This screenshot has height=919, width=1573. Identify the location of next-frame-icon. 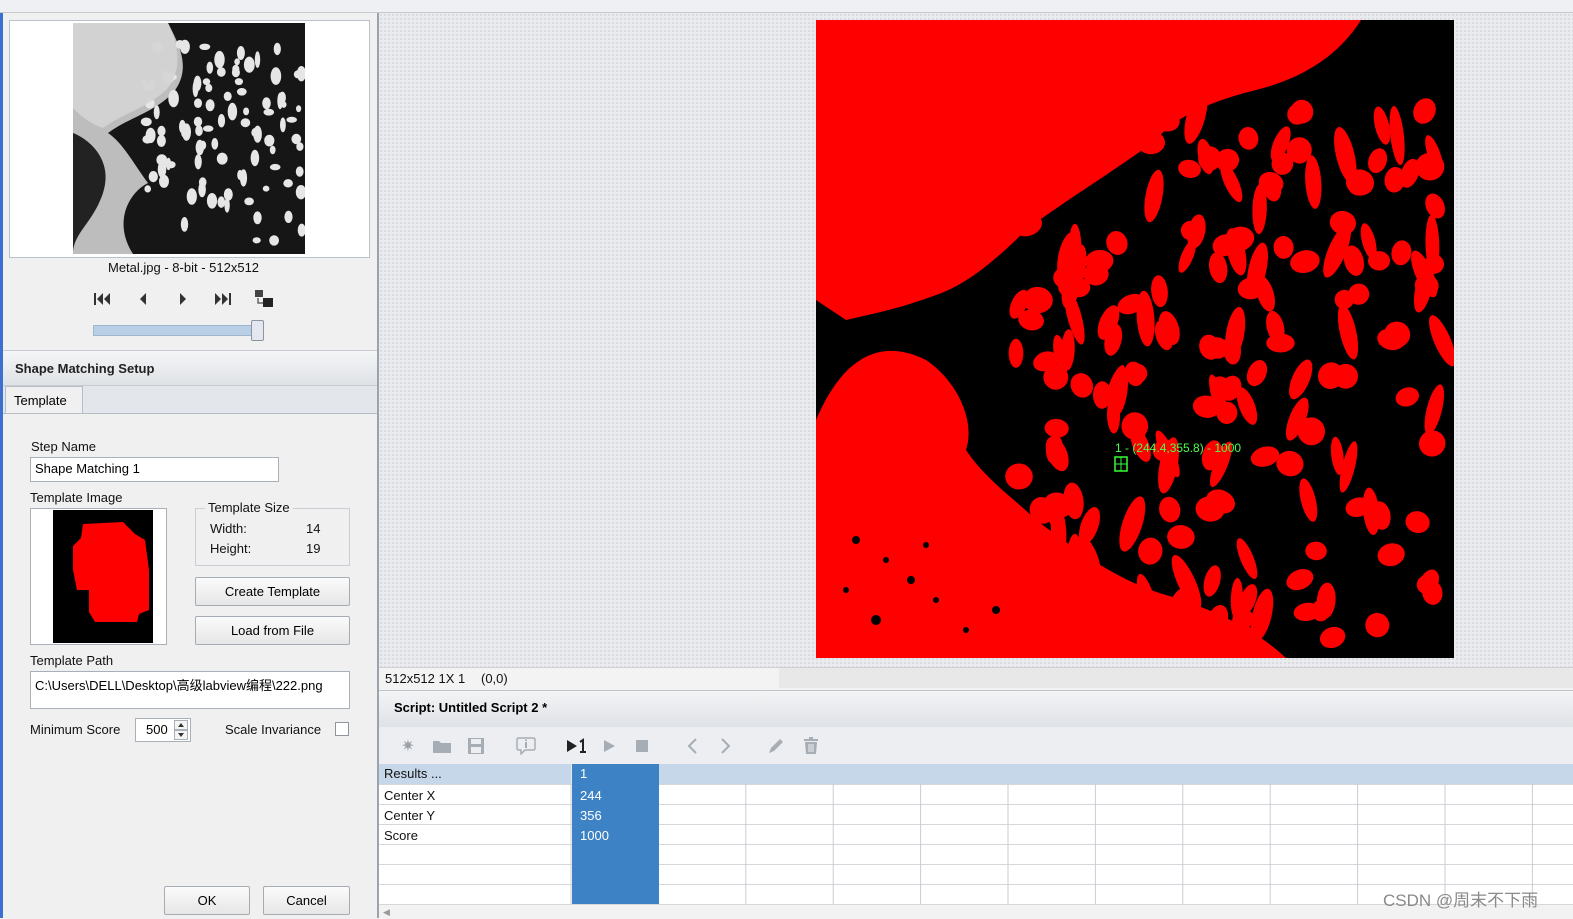
(183, 299).